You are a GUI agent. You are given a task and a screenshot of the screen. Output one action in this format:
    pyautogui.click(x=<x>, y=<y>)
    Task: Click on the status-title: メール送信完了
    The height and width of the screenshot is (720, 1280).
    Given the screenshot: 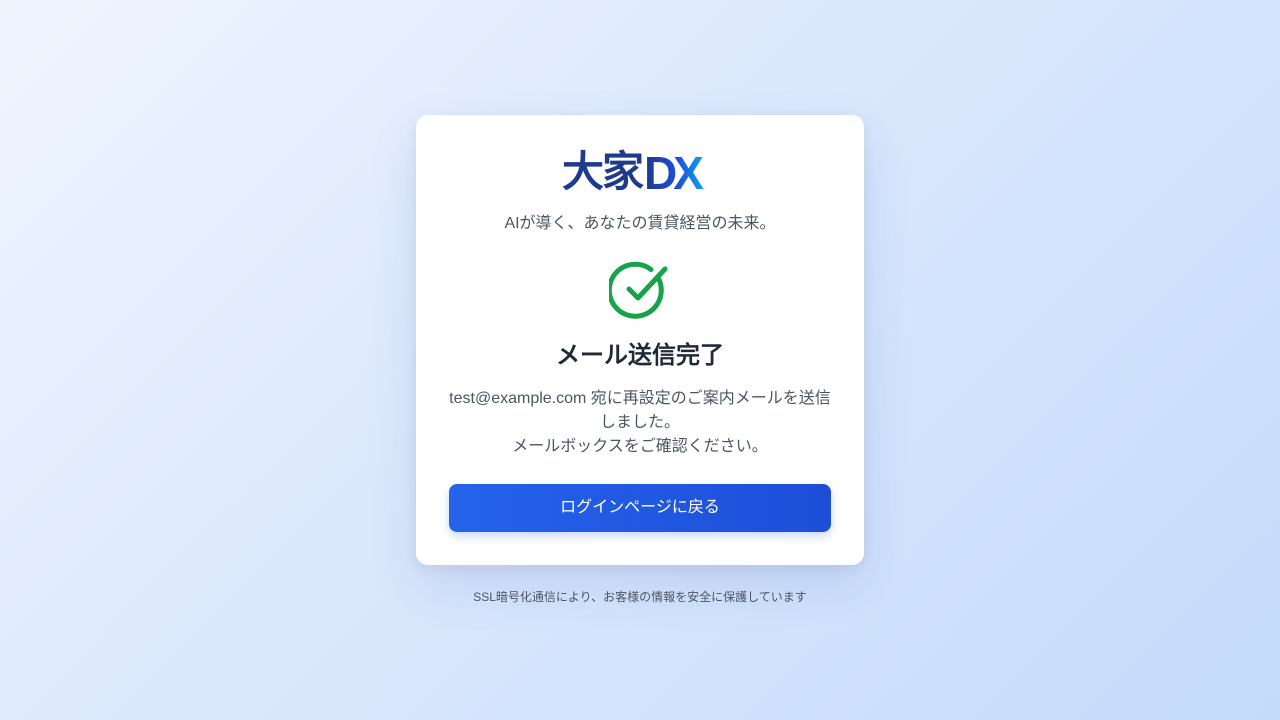 What is the action you would take?
    pyautogui.click(x=640, y=355)
    